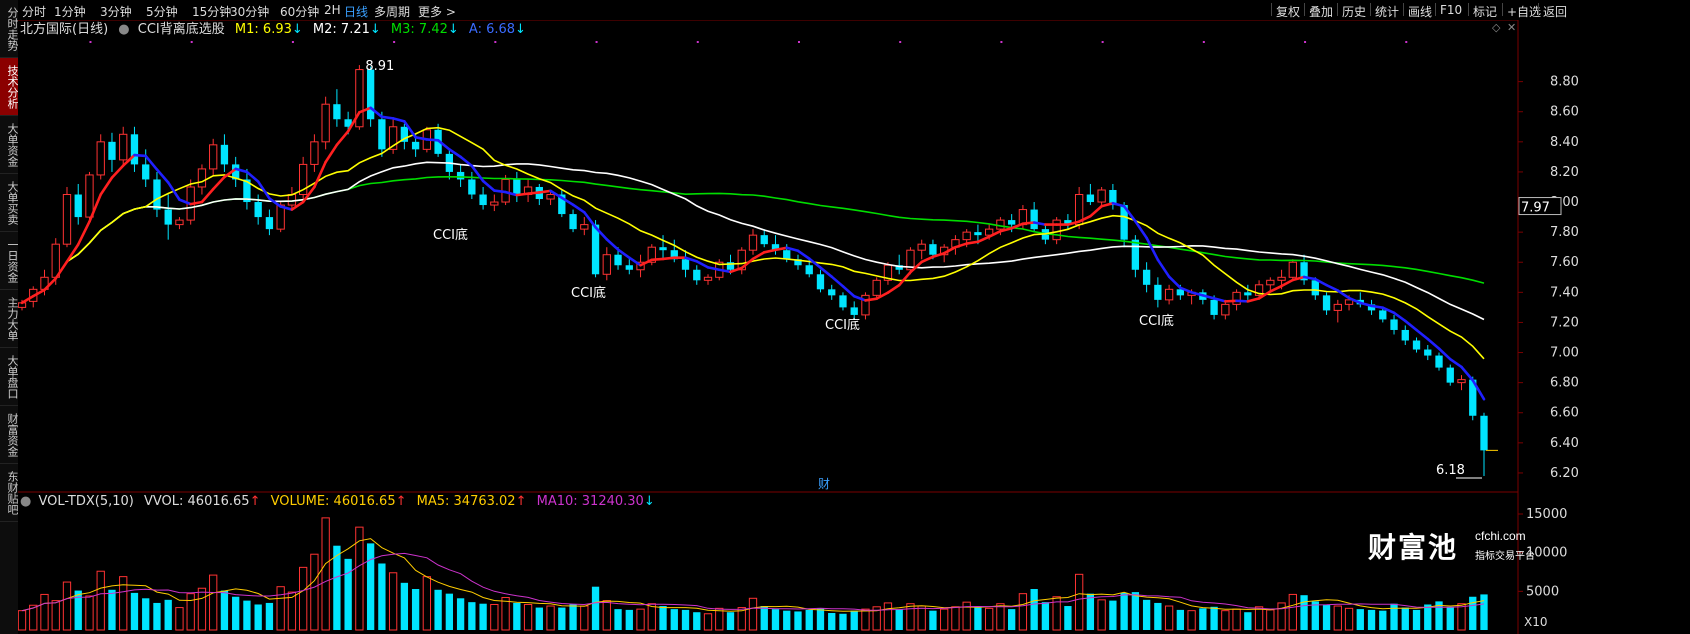 The image size is (1690, 634). What do you see at coordinates (9, 29) in the screenshot?
I see `sidebar-item-0: 分时走势` at bounding box center [9, 29].